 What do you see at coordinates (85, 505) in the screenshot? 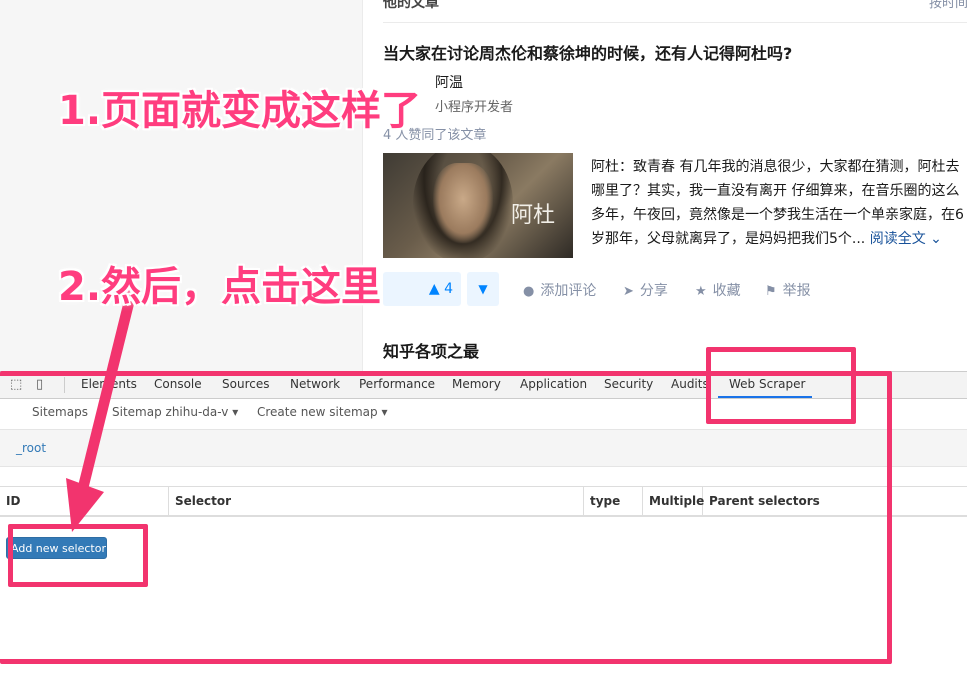
I see `arrow-head` at bounding box center [85, 505].